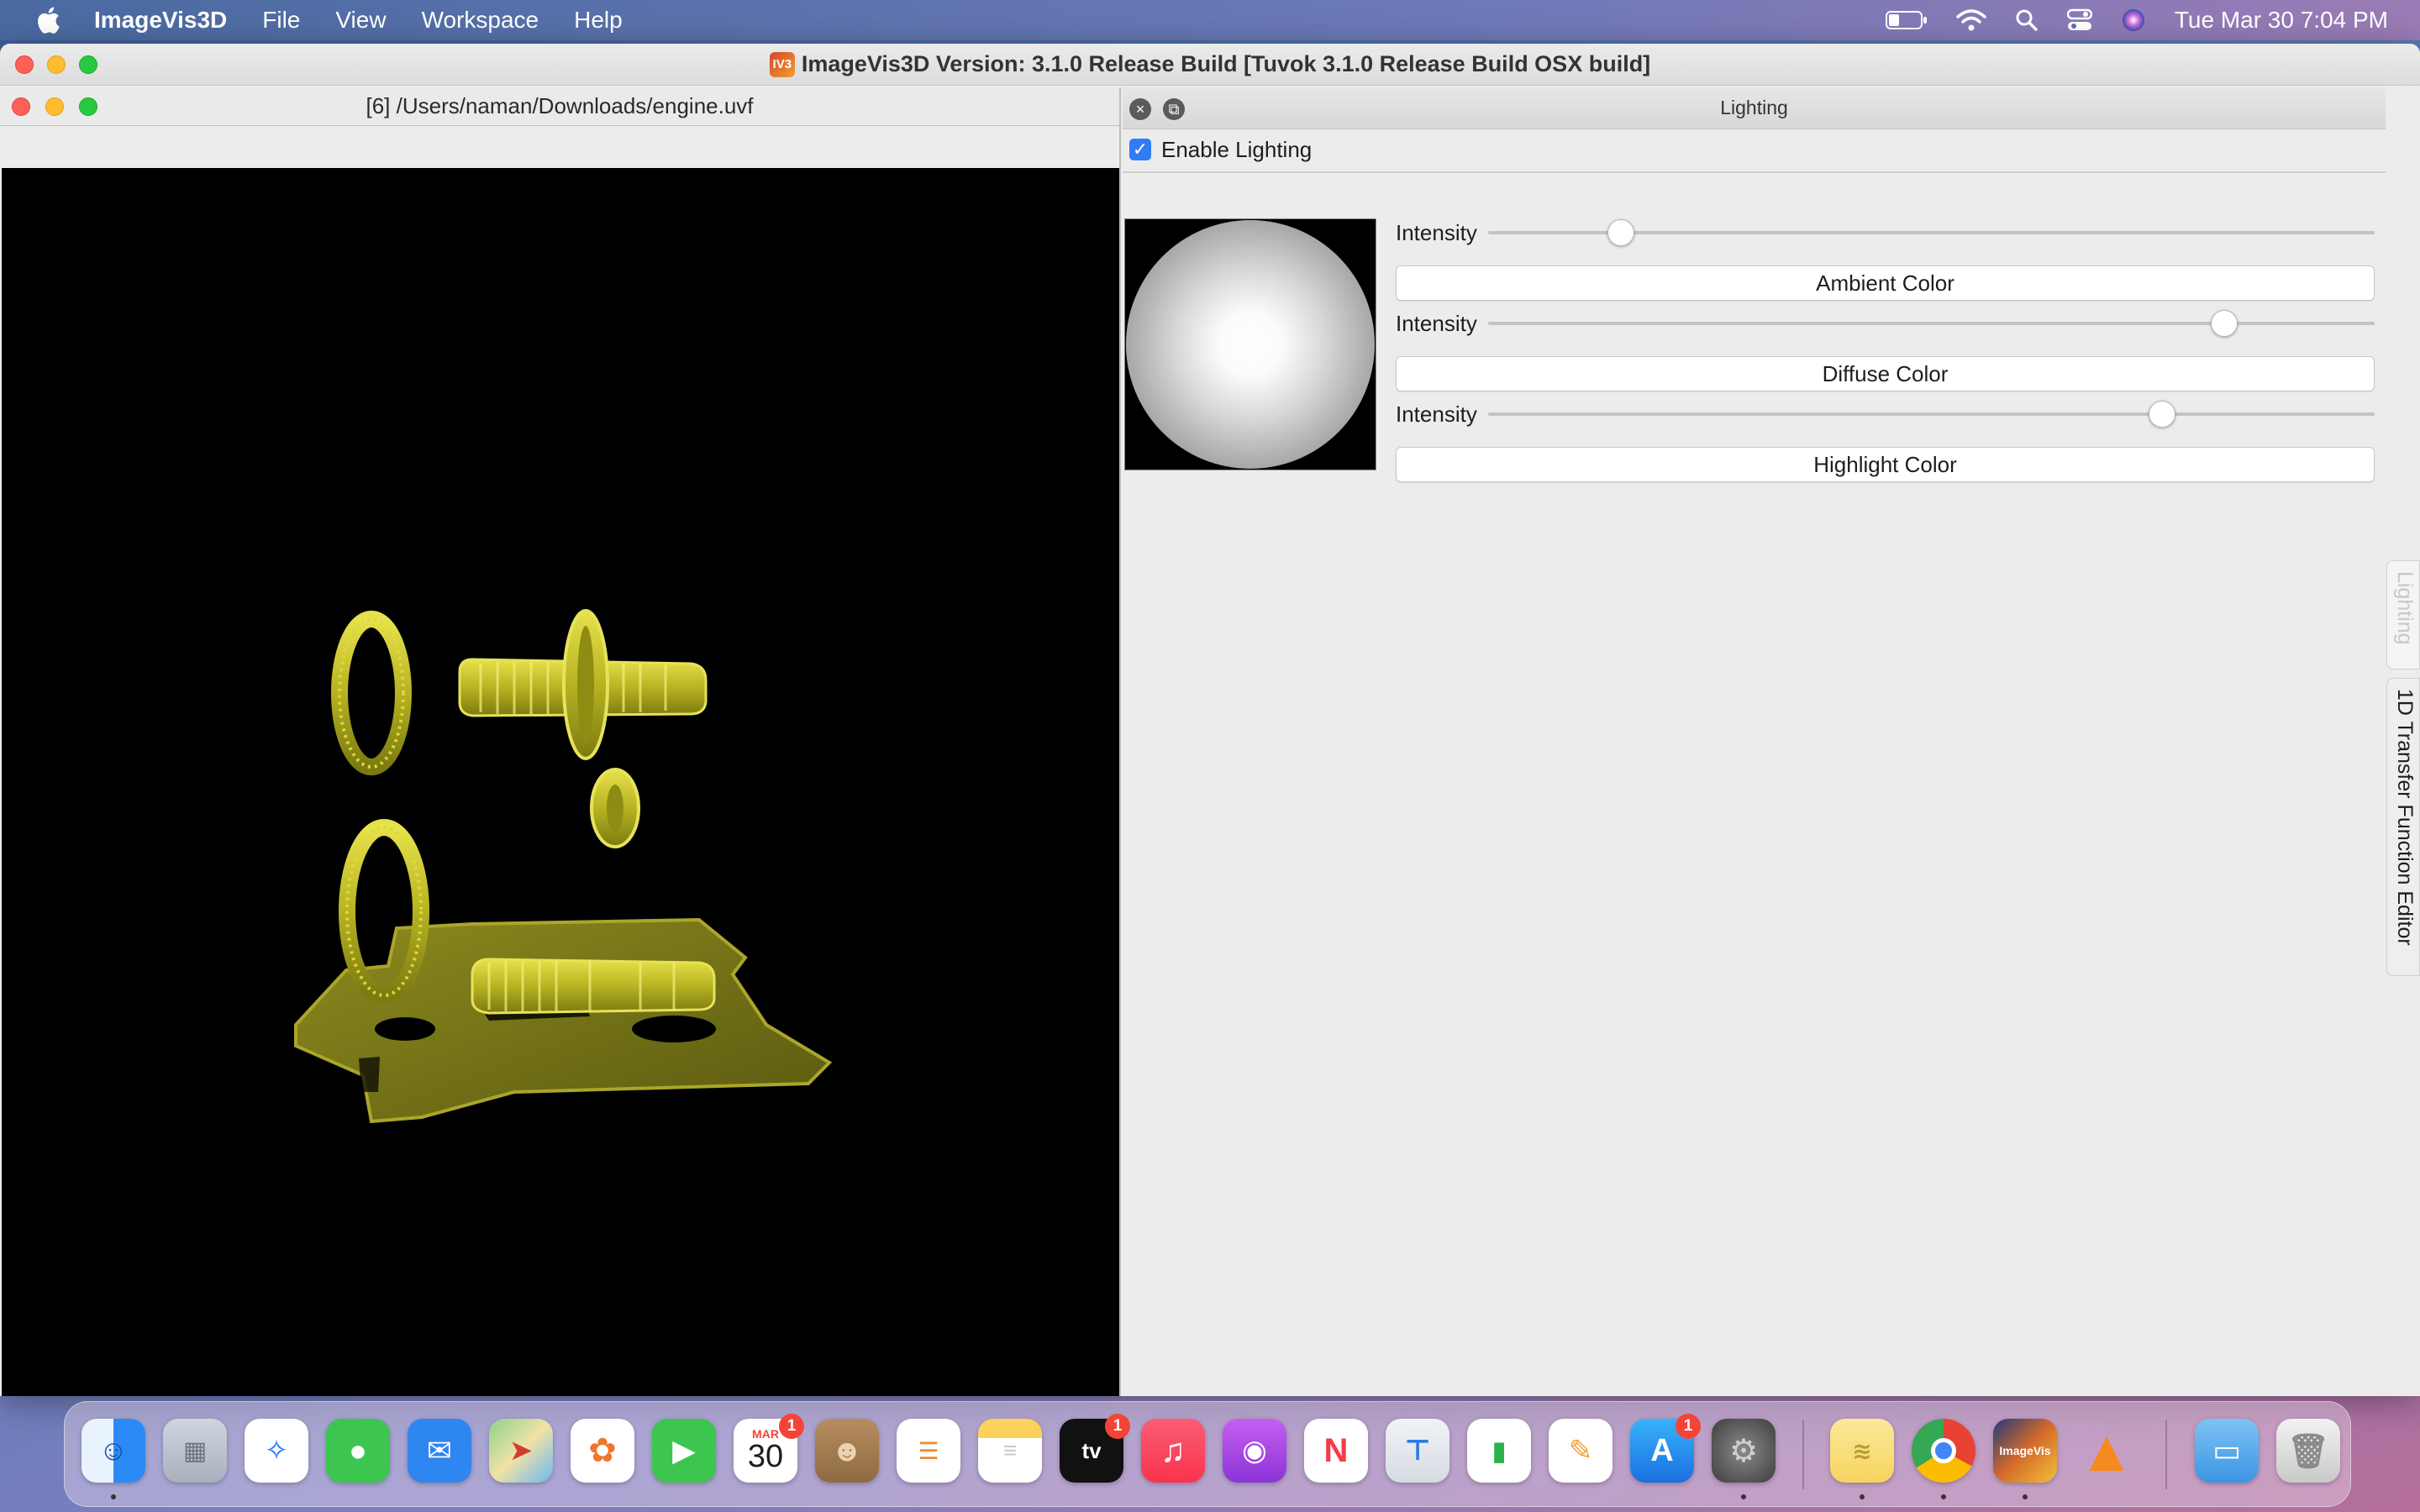 Image resolution: width=2420 pixels, height=1512 pixels. Describe the element at coordinates (1931, 232) in the screenshot. I see `ambient-intensity-slider` at that location.